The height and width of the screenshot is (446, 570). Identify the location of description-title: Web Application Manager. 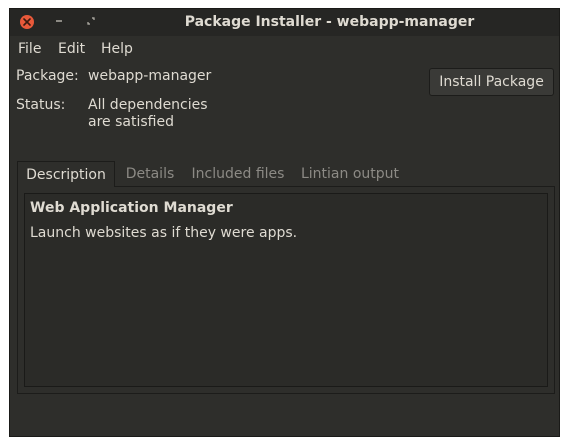
(131, 208).